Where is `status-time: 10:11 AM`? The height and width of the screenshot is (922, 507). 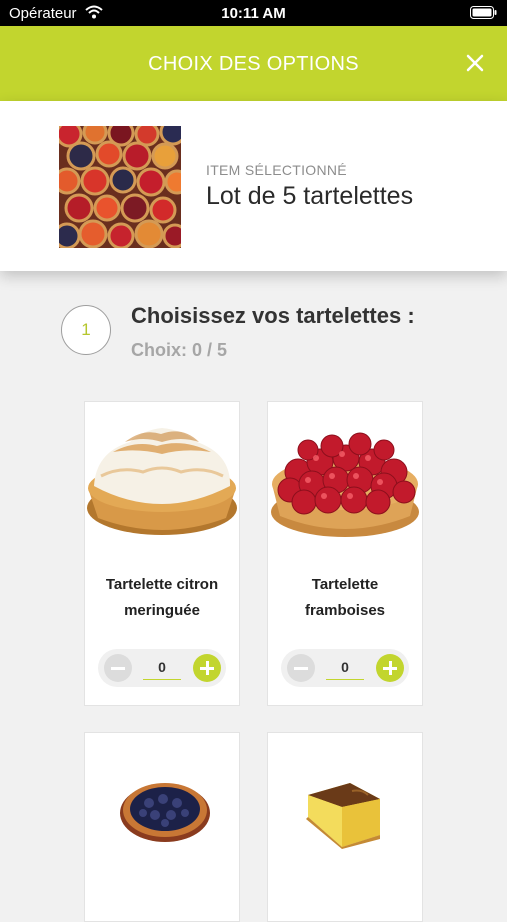 status-time: 10:11 AM is located at coordinates (253, 13).